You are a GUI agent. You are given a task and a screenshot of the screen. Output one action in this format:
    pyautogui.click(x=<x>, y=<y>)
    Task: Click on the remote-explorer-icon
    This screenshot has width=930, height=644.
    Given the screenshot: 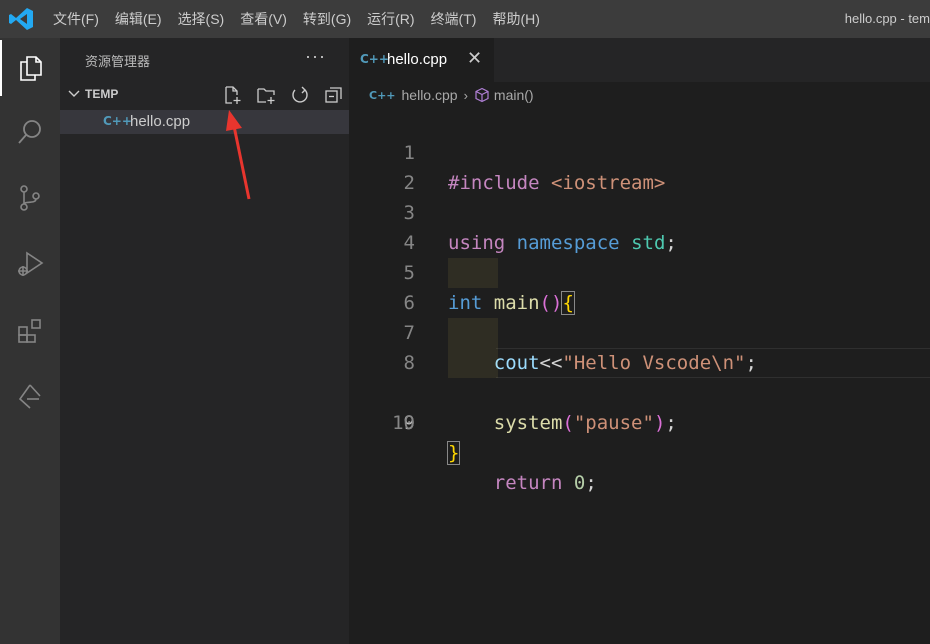 What is the action you would take?
    pyautogui.click(x=29, y=396)
    